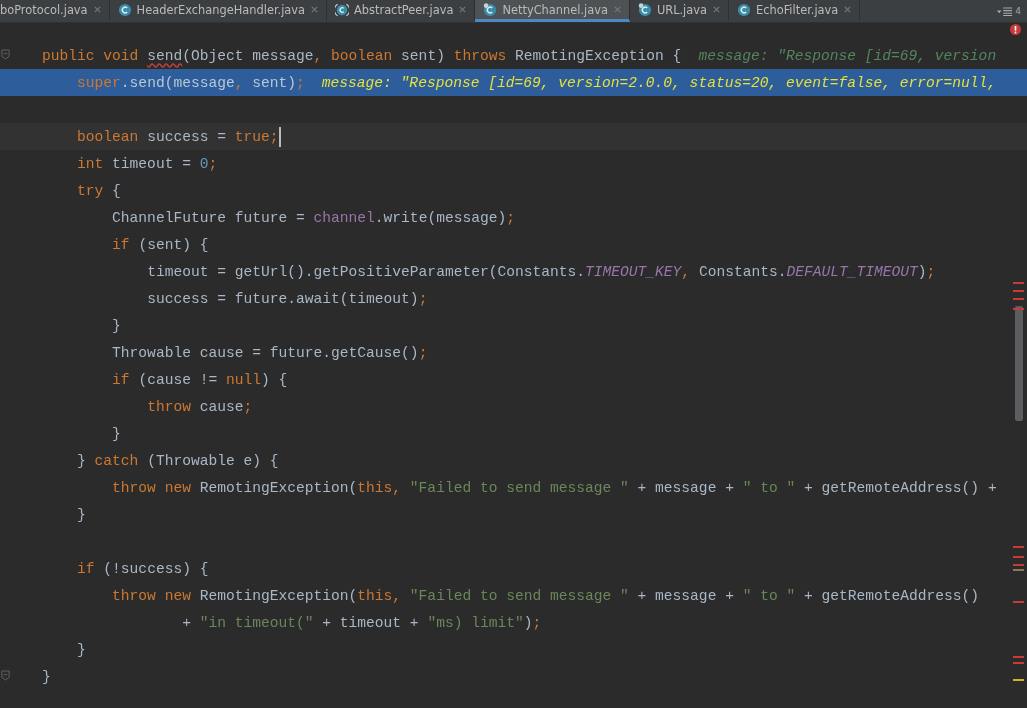 This screenshot has height=708, width=1027. Describe the element at coordinates (191, 82) in the screenshot. I see `code-text: super.send(message, sent);` at that location.